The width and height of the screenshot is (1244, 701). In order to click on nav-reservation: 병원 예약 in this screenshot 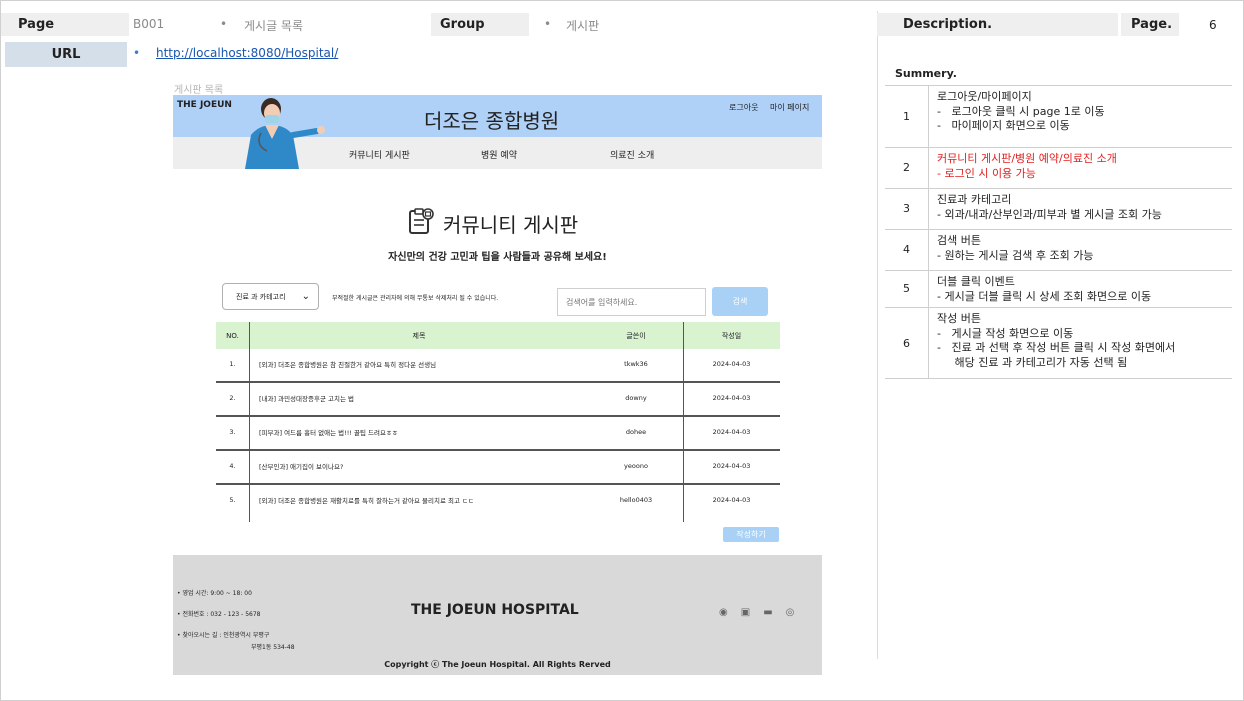, I will do `click(499, 154)`.